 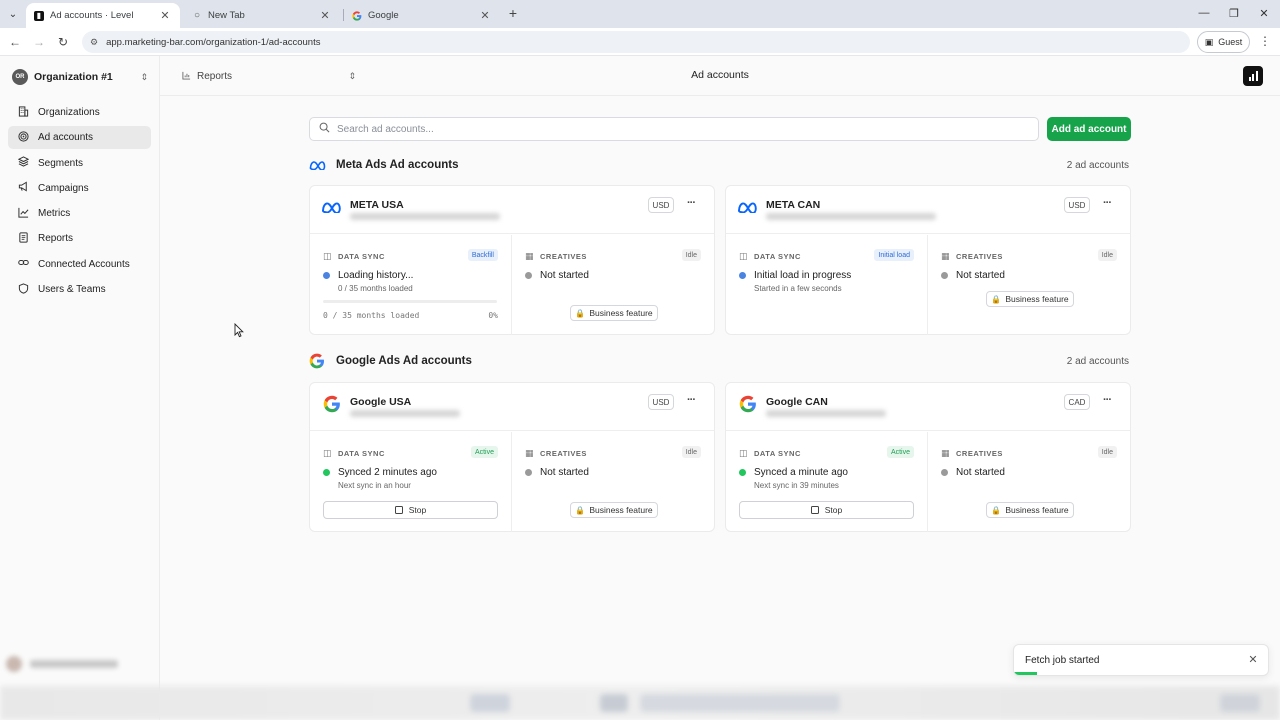 What do you see at coordinates (1223, 42) in the screenshot?
I see `guest-profile-button: ▣ Guest` at bounding box center [1223, 42].